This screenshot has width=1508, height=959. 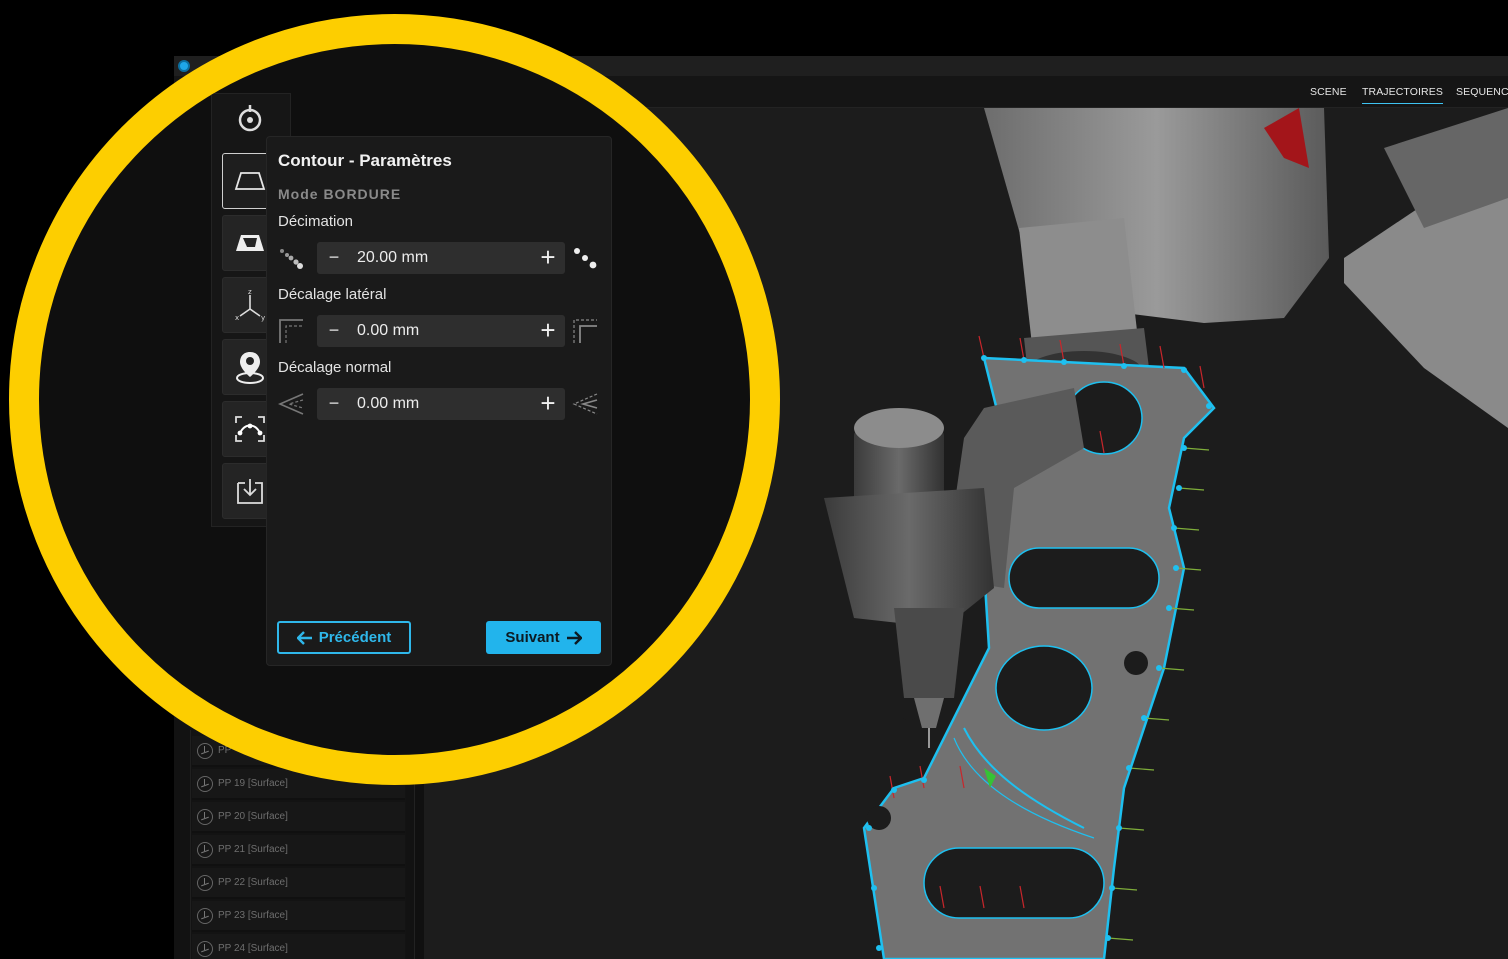 I want to click on lateral-offset-in-icon, so click(x=291, y=331).